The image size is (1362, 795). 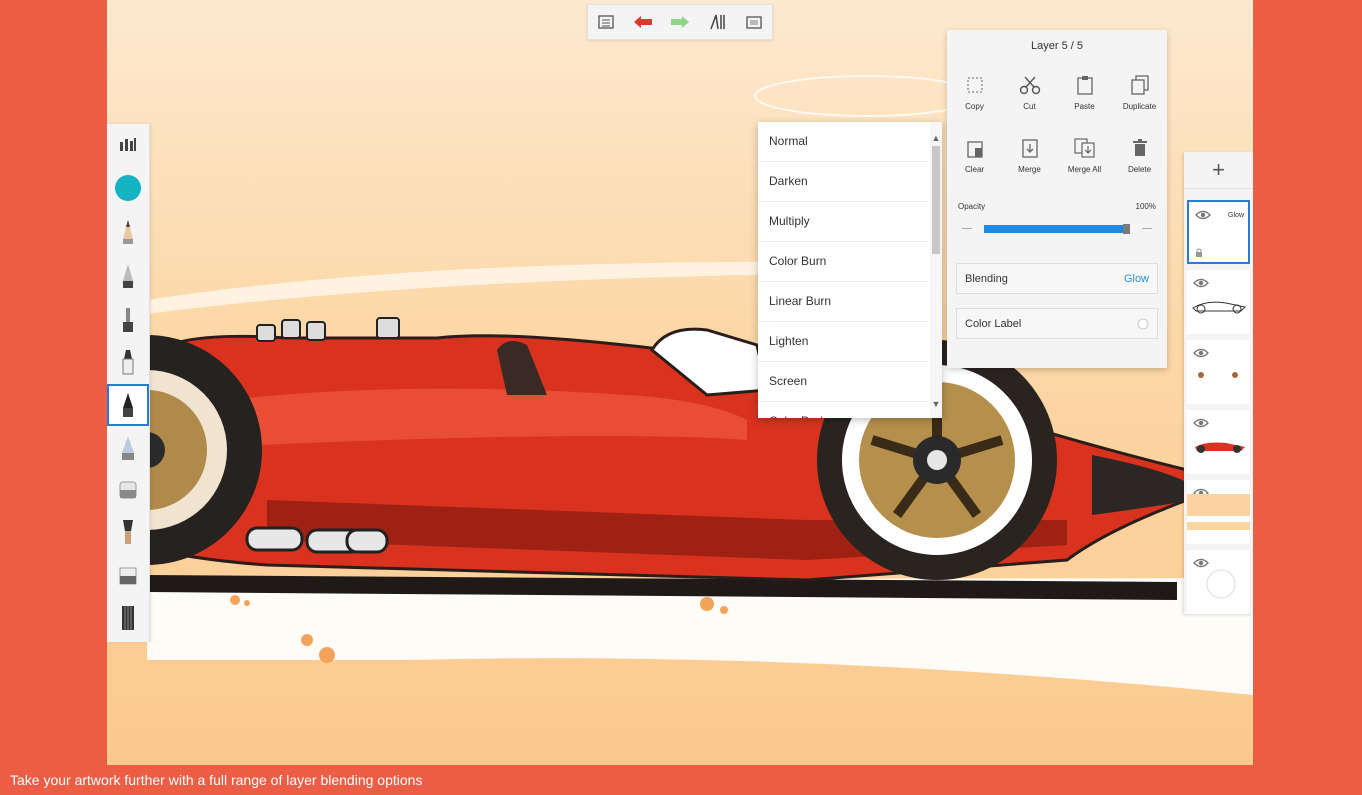 I want to click on copy-button: Copy, so click(x=974, y=103).